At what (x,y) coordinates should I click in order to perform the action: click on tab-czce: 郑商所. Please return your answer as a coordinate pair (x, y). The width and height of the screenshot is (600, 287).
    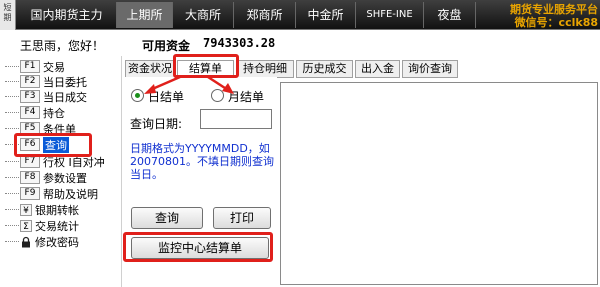
    Looking at the image, I should click on (265, 15).